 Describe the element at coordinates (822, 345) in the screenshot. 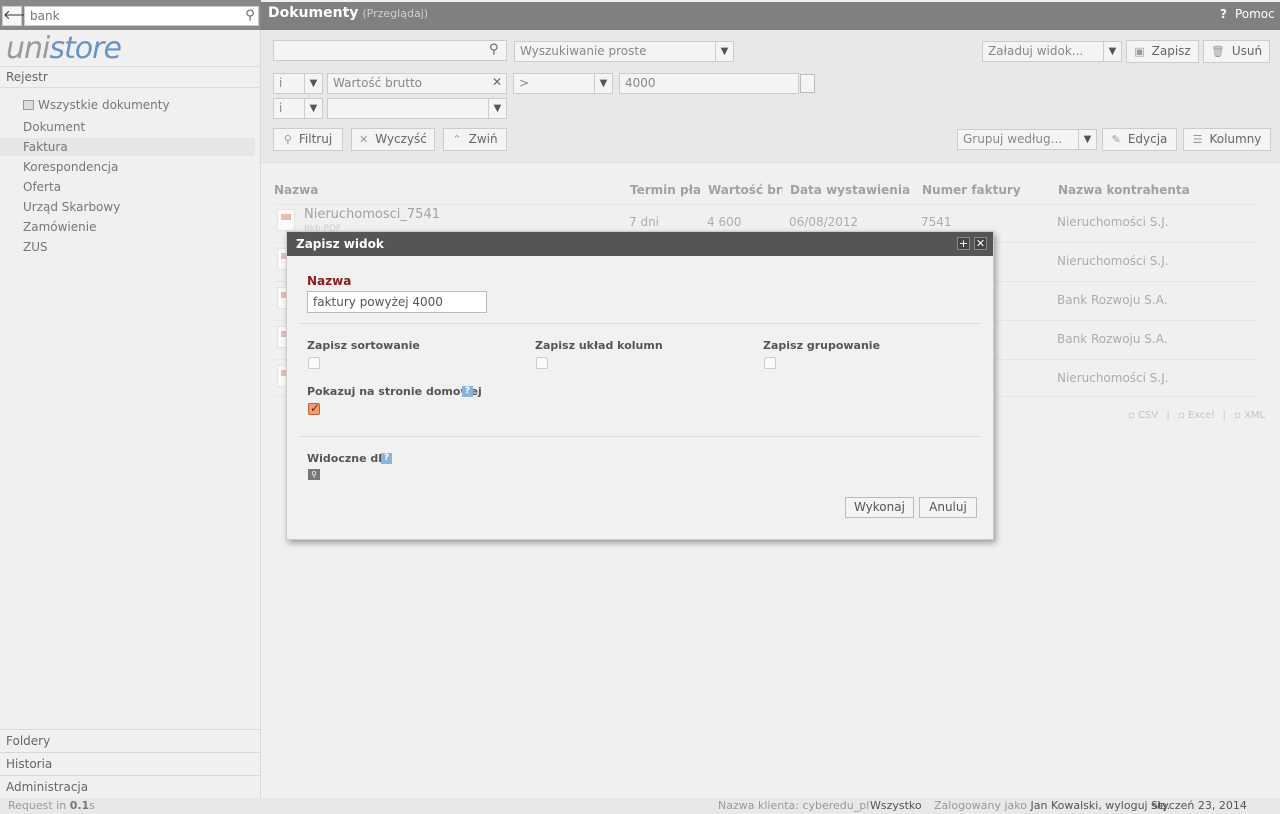

I see `save-grouping-label: Zapisz grupowanie` at that location.